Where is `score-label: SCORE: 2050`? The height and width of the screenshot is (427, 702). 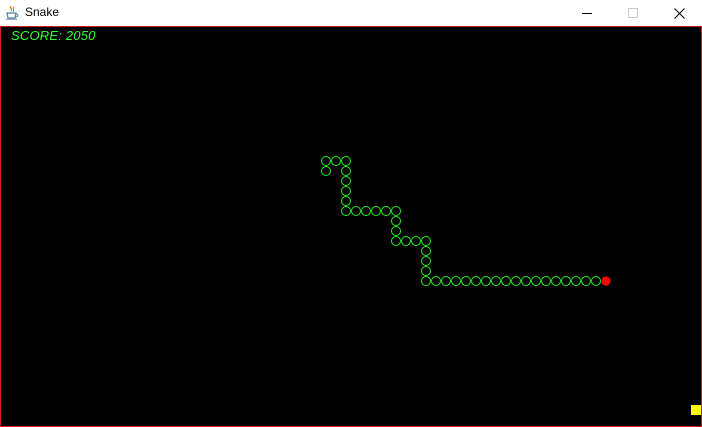
score-label: SCORE: 2050 is located at coordinates (53, 35).